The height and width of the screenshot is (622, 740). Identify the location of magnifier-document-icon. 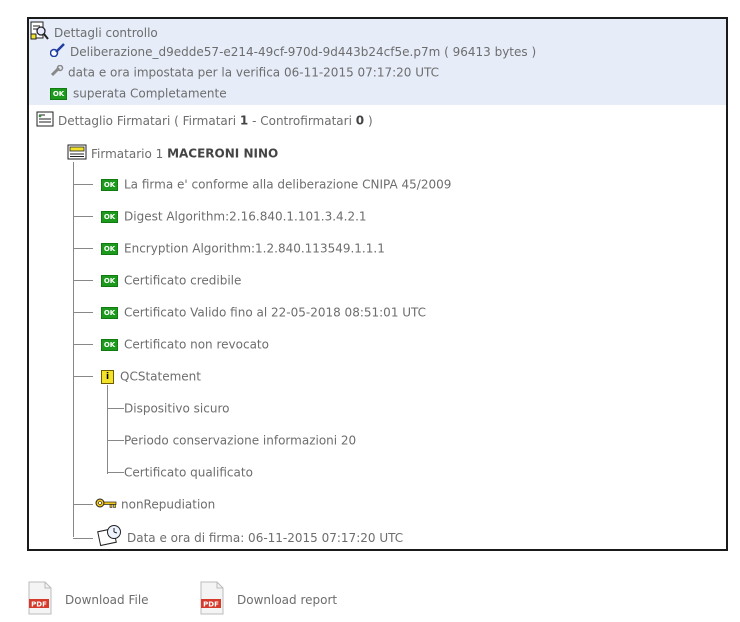
(40, 33).